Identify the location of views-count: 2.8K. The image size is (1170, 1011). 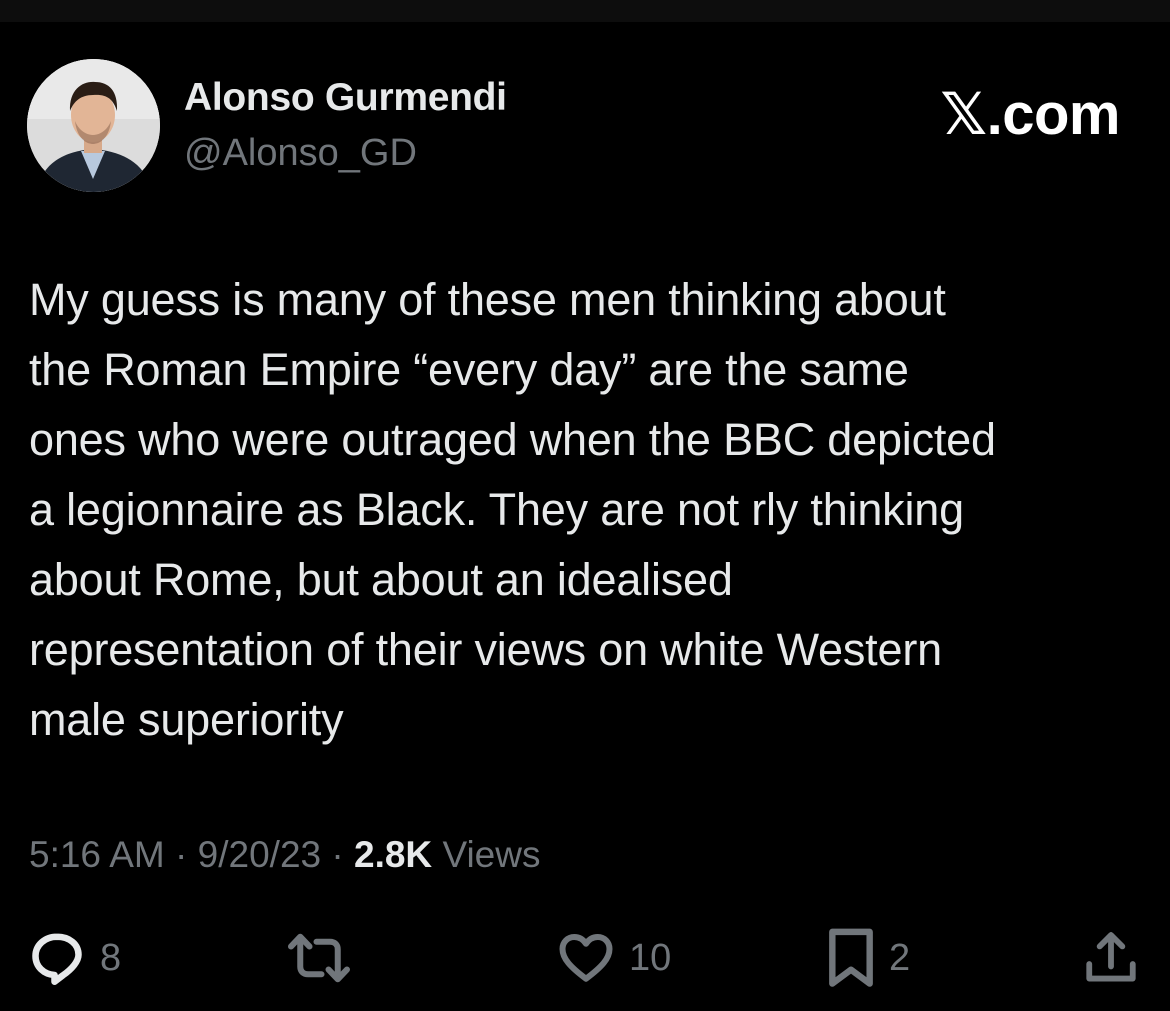
(393, 854).